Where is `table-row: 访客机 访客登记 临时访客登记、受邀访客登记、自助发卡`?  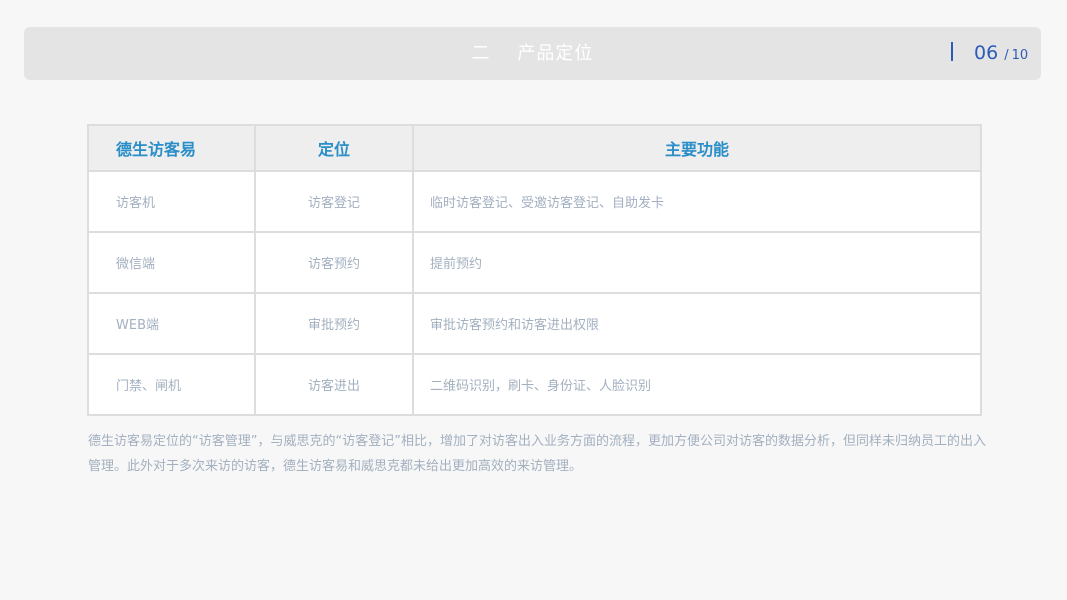 table-row: 访客机 访客登记 临时访客登记、受邀访客登记、自助发卡 is located at coordinates (534, 201).